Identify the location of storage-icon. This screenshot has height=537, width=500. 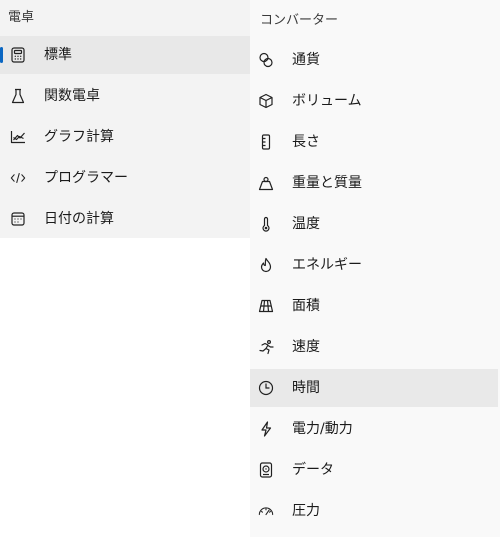
(266, 470).